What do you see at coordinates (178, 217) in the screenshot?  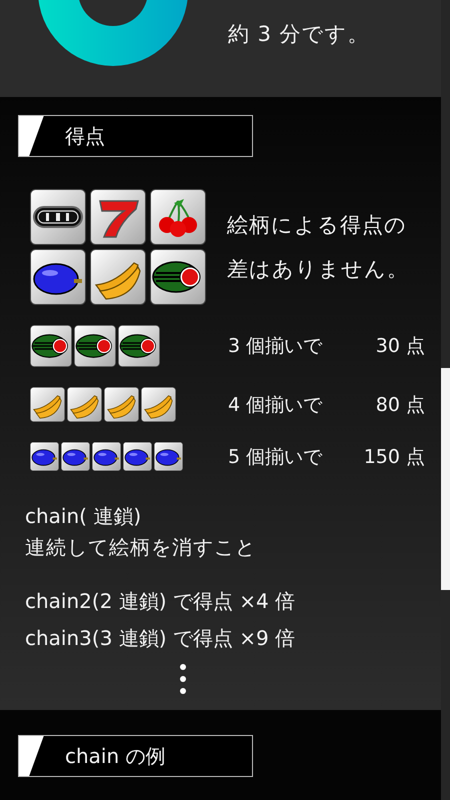 I see `cherry-icon` at bounding box center [178, 217].